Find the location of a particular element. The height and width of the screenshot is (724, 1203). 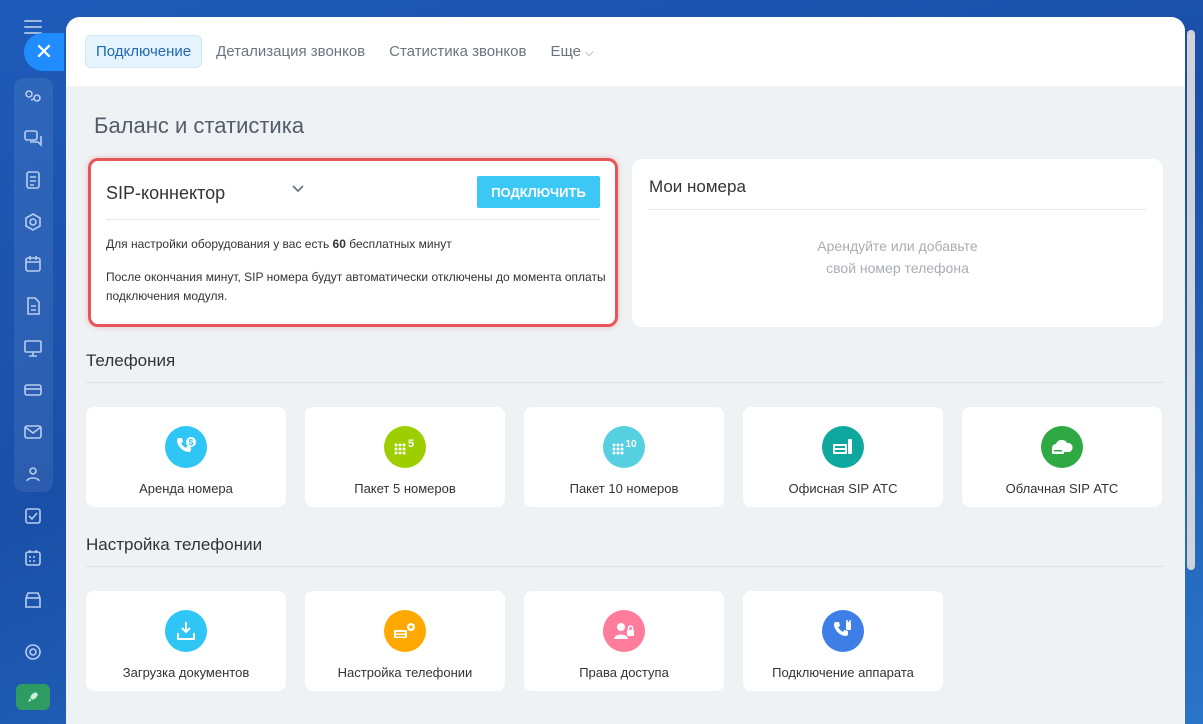

tile-label: Офисная SIP АТС is located at coordinates (843, 488).